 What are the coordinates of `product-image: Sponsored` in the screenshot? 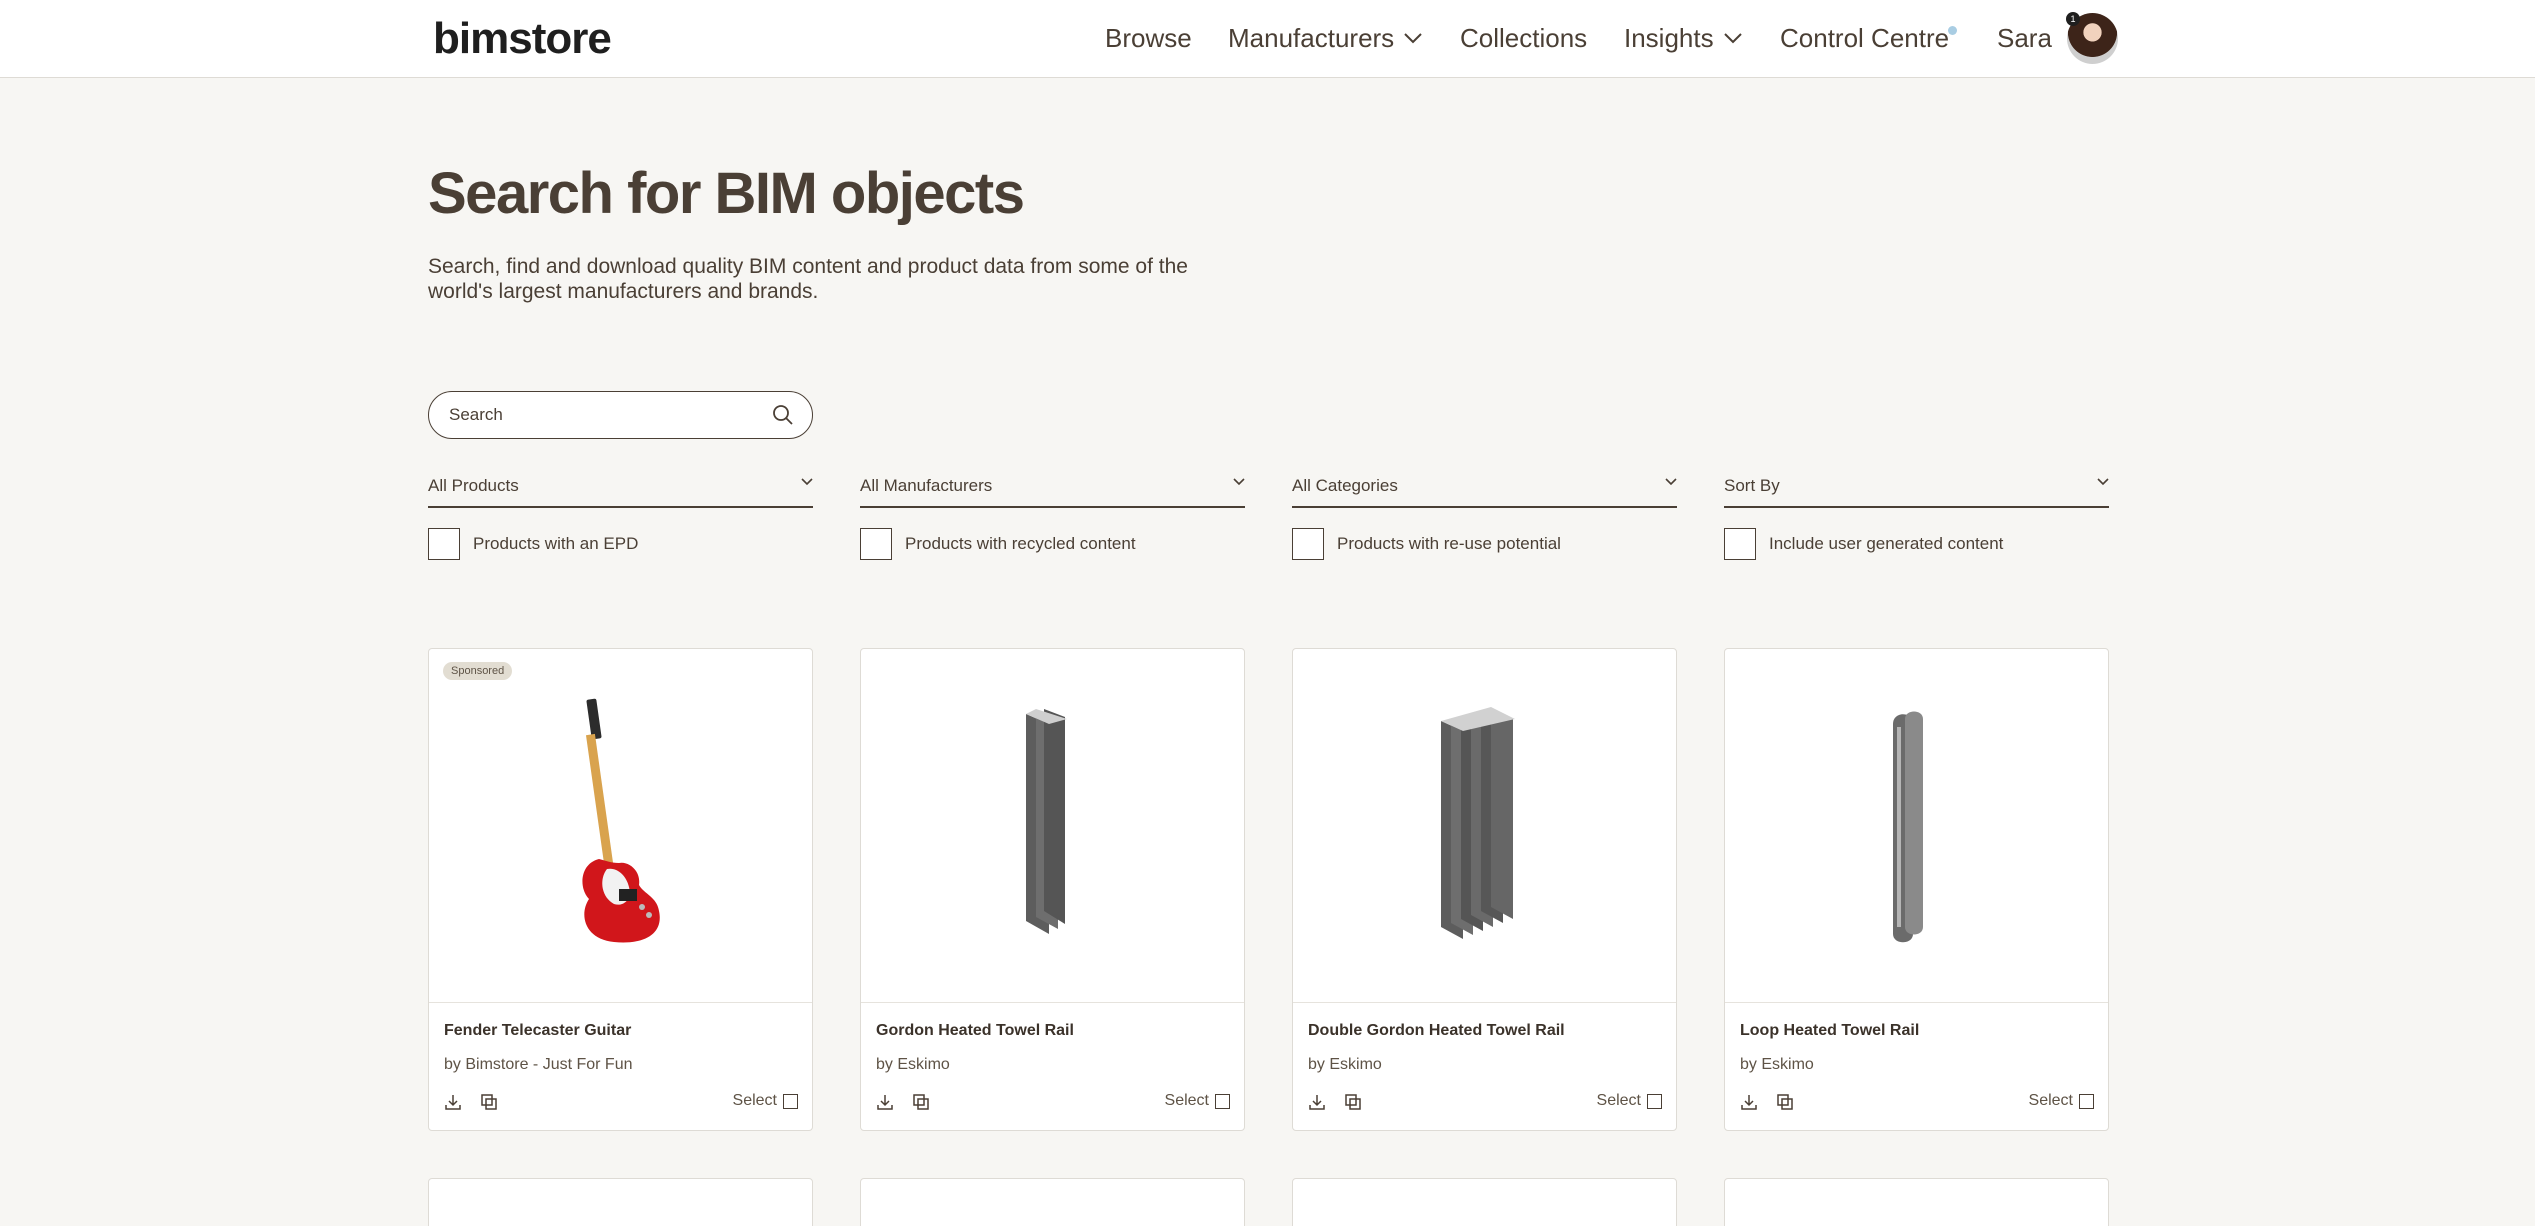 It's located at (620, 826).